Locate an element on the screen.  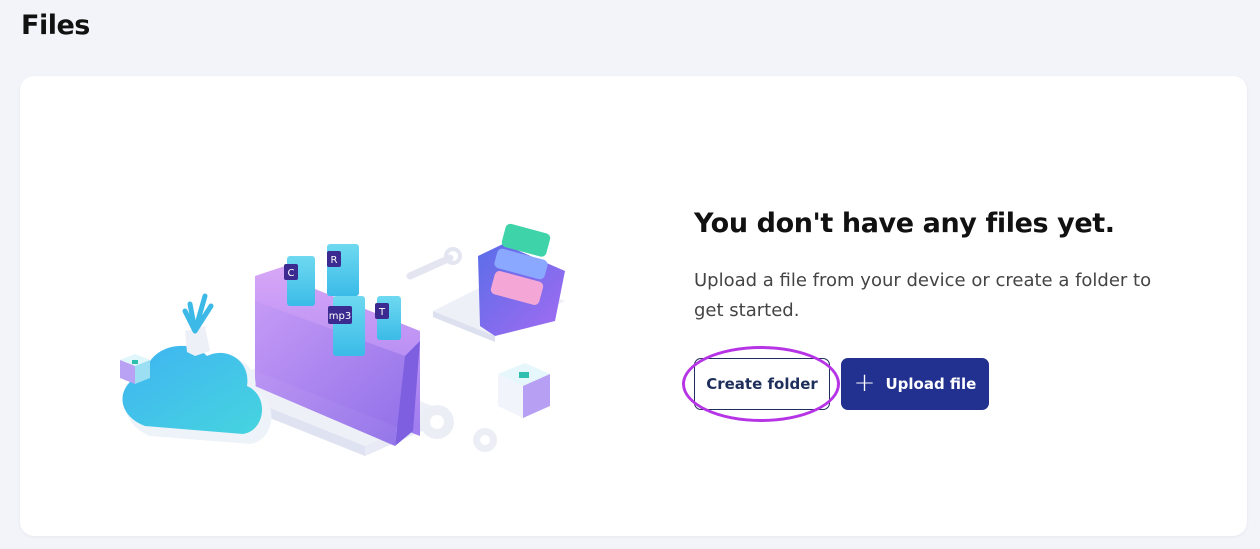
gears-icon is located at coordinates (458, 428).